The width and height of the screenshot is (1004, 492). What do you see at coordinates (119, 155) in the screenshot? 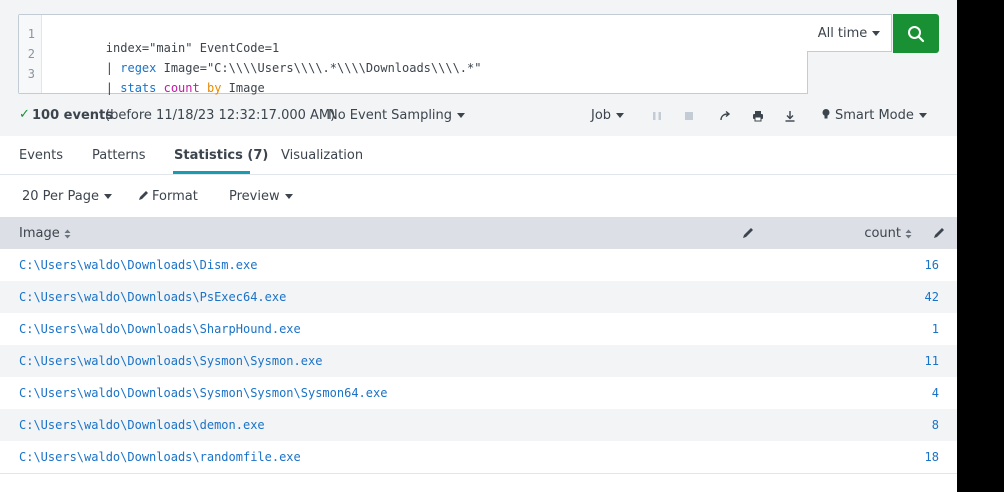
I see `tab-patterns: Patterns` at bounding box center [119, 155].